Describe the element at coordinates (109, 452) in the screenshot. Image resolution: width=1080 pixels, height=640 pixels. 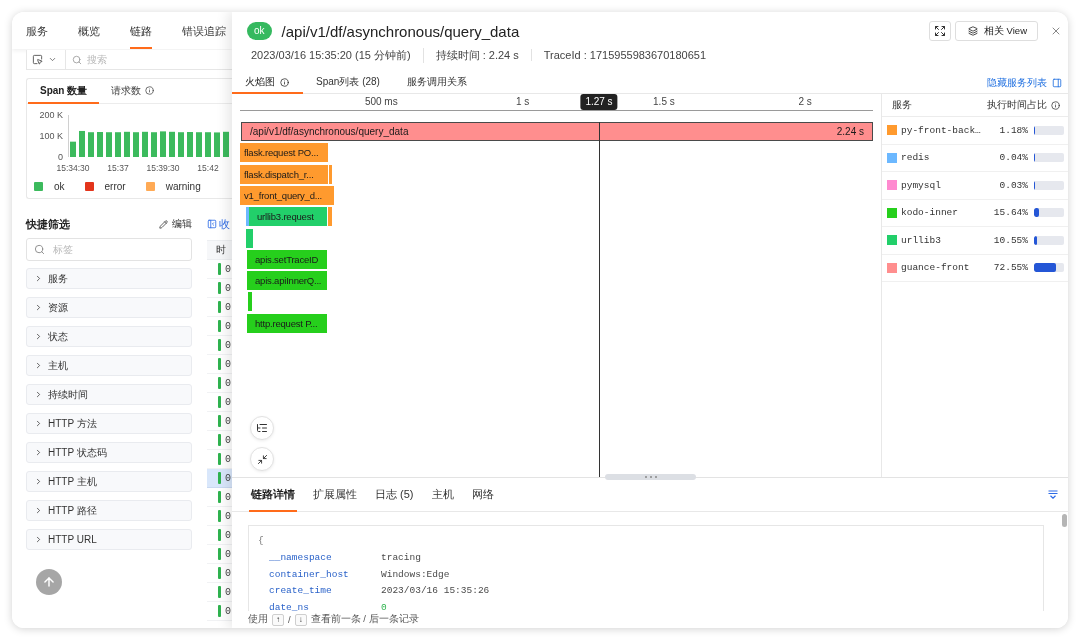
I see `filter-item: HTTP 状态码` at that location.